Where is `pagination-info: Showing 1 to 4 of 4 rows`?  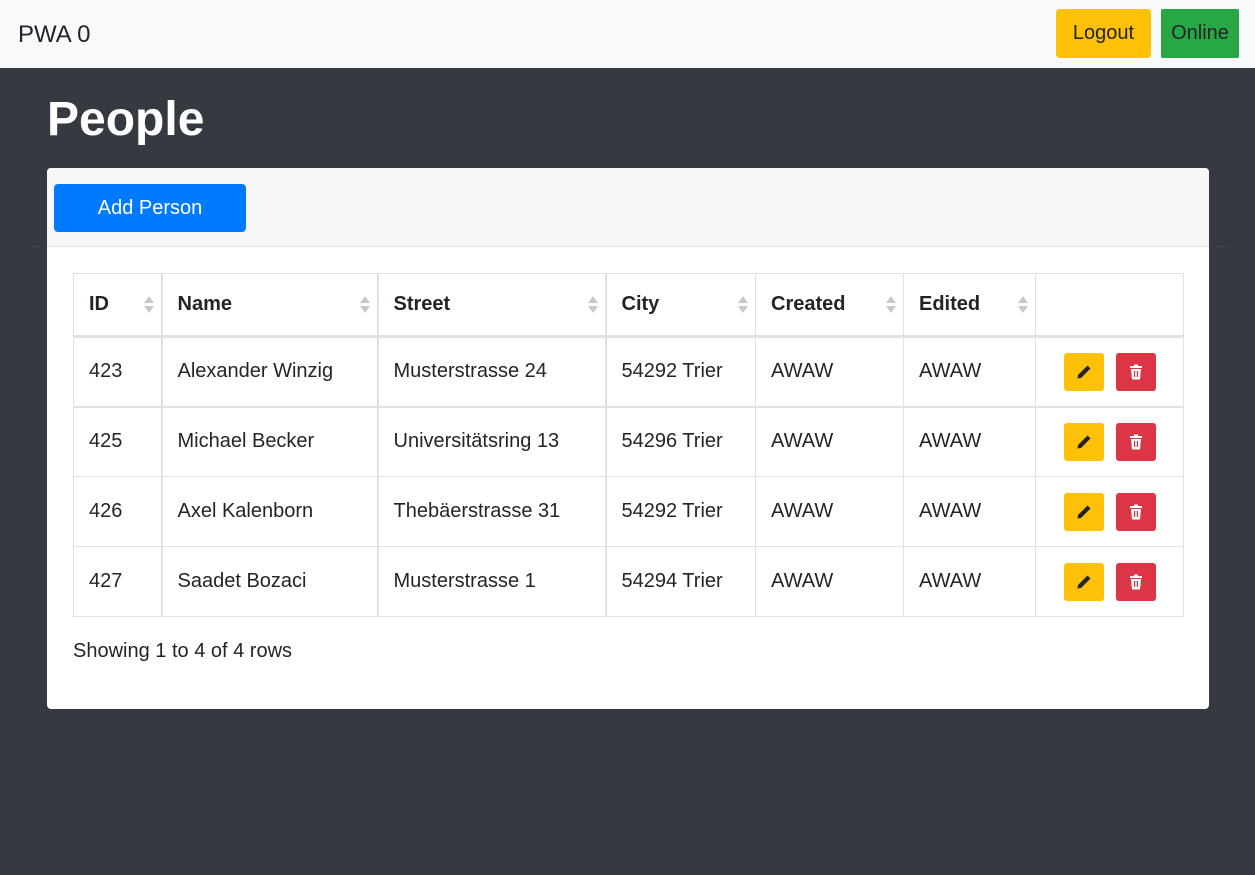
pagination-info: Showing 1 to 4 of 4 rows is located at coordinates (183, 651).